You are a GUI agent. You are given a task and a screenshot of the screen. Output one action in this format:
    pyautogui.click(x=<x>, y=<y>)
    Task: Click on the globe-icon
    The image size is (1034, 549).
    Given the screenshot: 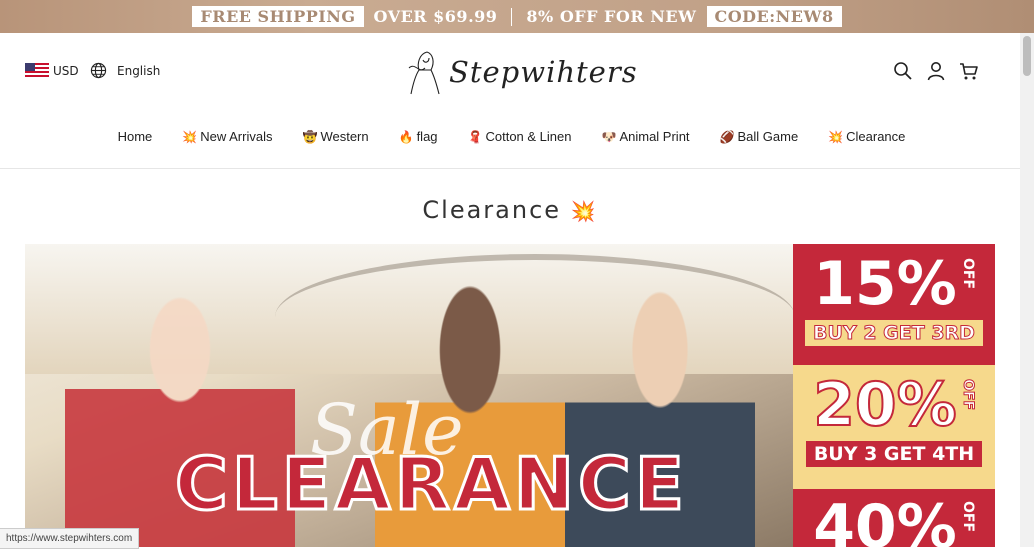 What is the action you would take?
    pyautogui.click(x=98, y=70)
    